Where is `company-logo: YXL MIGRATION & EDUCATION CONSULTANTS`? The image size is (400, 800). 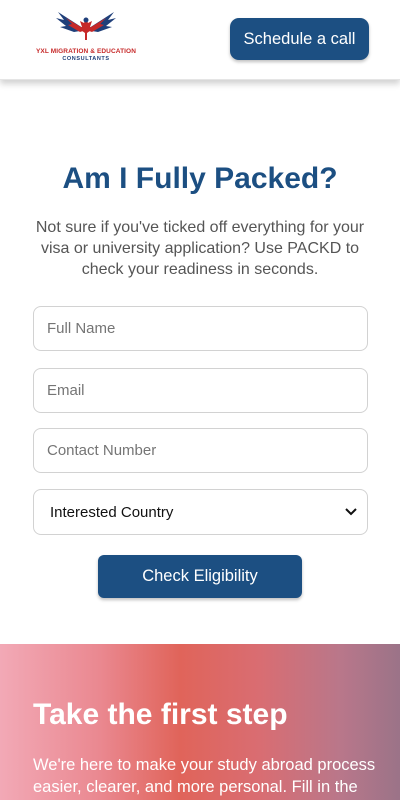
company-logo: YXL MIGRATION & EDUCATION CONSULTANTS is located at coordinates (86, 38).